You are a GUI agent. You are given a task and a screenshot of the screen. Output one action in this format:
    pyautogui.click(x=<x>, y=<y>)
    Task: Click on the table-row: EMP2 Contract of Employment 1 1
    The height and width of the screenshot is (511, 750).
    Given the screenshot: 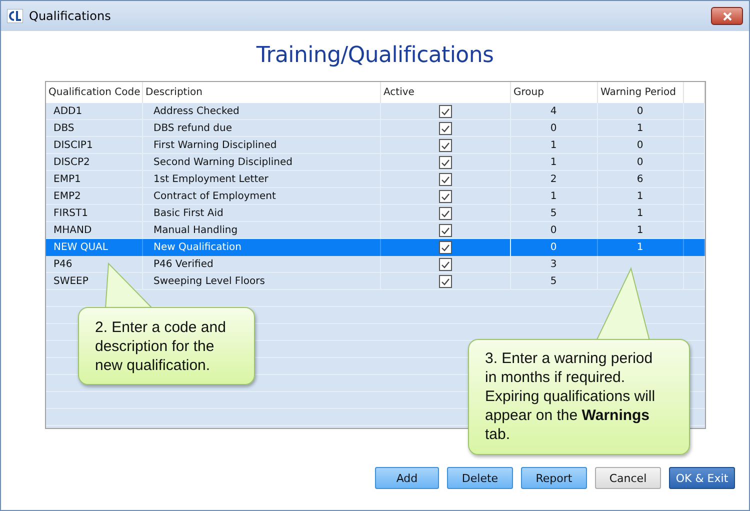 What is the action you would take?
    pyautogui.click(x=375, y=196)
    